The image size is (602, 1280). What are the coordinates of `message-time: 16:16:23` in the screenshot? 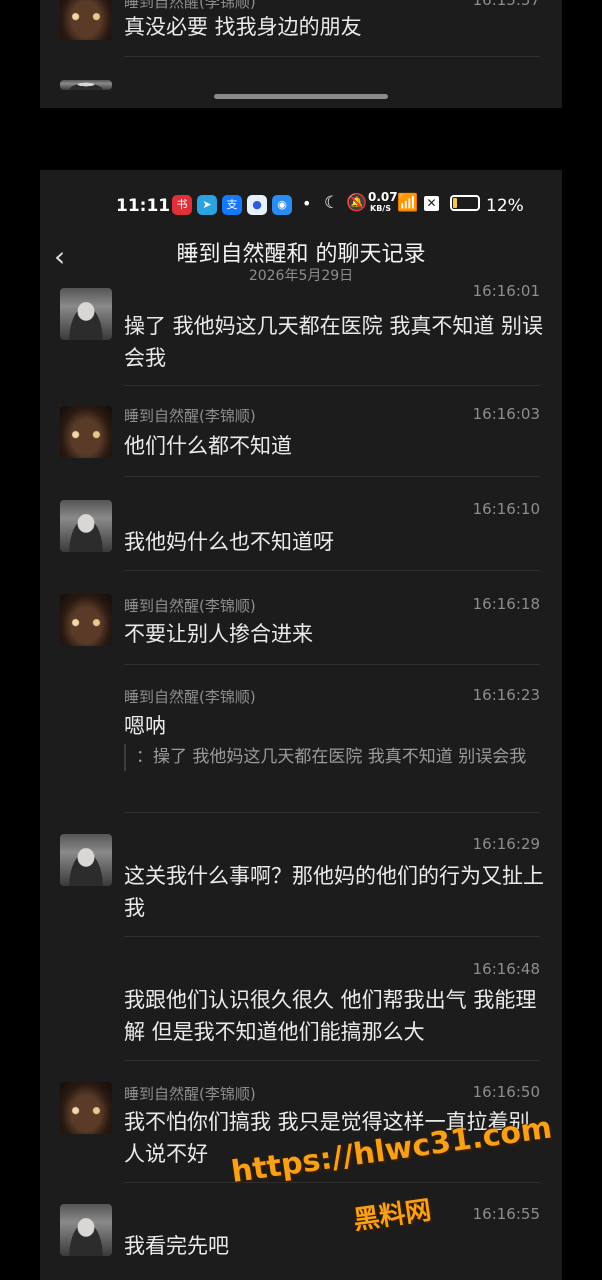 It's located at (506, 695).